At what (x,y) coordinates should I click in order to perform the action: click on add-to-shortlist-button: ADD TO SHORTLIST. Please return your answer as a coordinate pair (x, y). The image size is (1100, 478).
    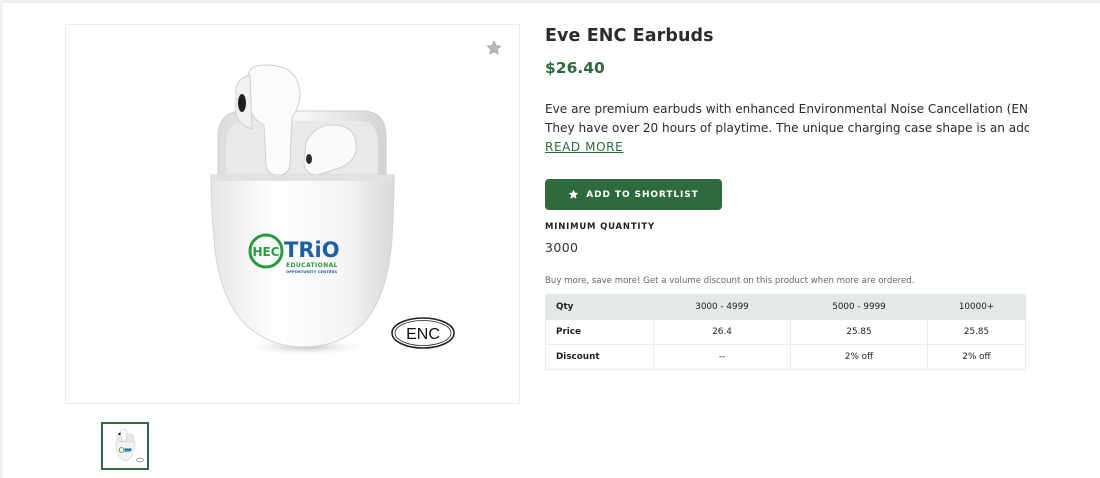
    Looking at the image, I should click on (633, 194).